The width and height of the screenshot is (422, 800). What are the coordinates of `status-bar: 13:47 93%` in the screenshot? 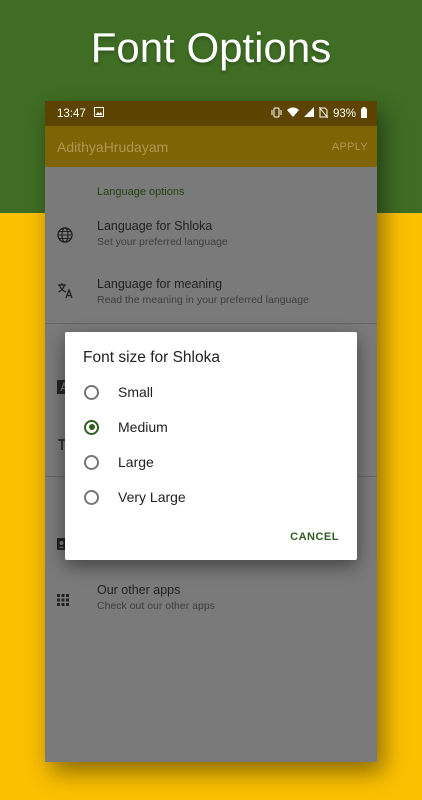 It's located at (211, 113).